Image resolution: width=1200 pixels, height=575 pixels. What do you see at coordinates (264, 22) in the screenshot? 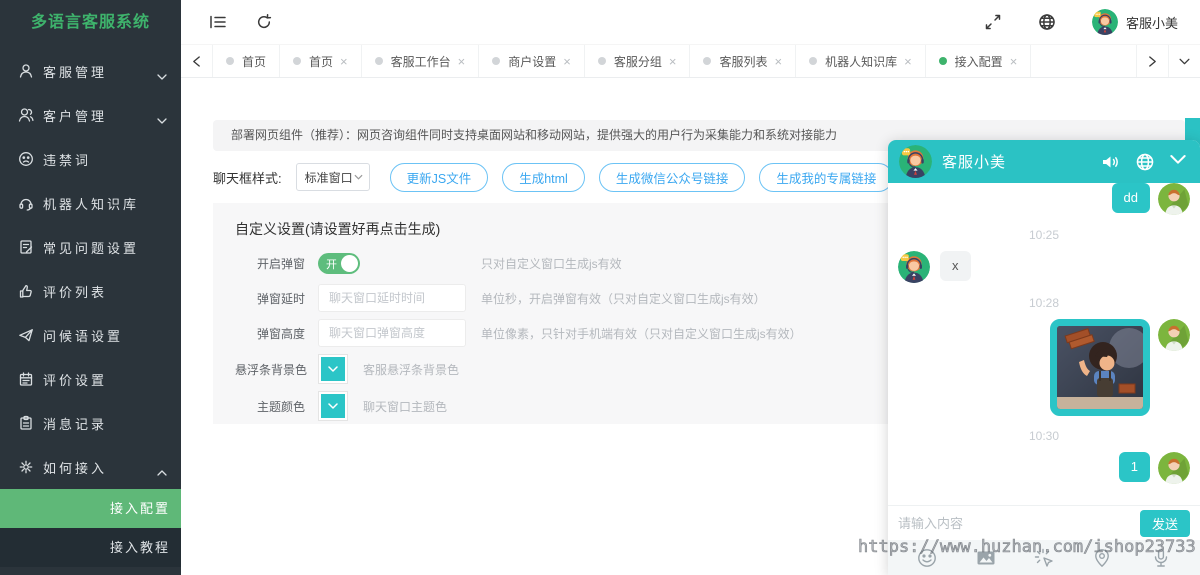
I see `refresh-icon` at bounding box center [264, 22].